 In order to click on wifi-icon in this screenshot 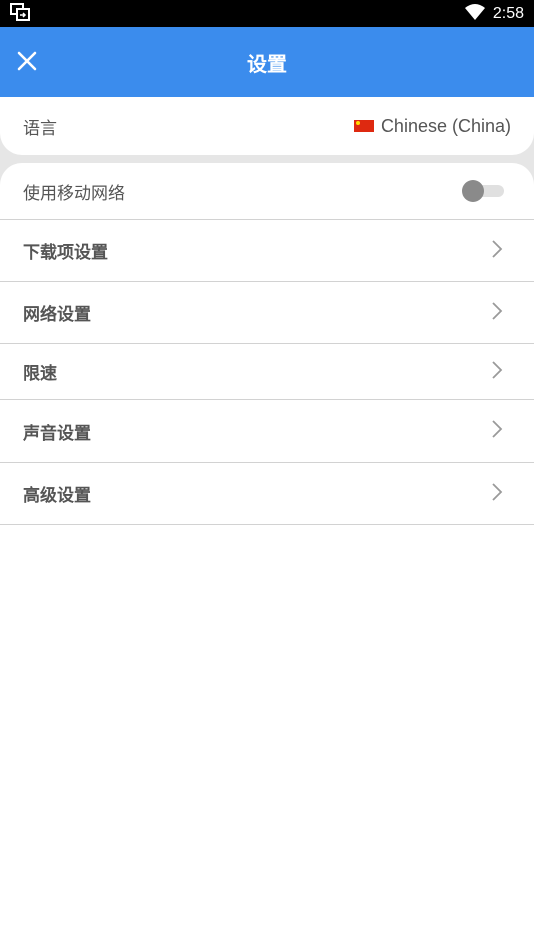, I will do `click(474, 13)`.